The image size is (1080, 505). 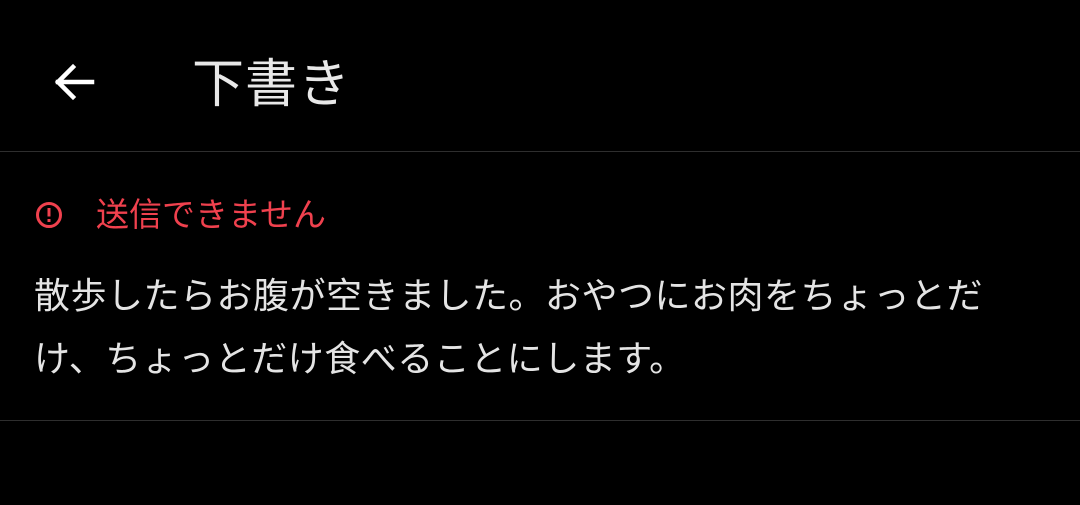 I want to click on back-button, so click(x=74, y=82).